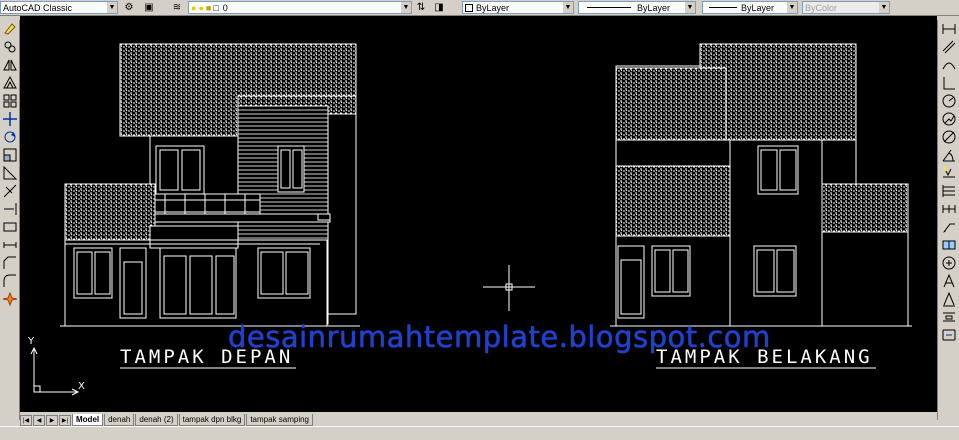 The image size is (959, 440). I want to click on tab-tampak-dpn-blkg: tampak dpn blkg, so click(212, 420).